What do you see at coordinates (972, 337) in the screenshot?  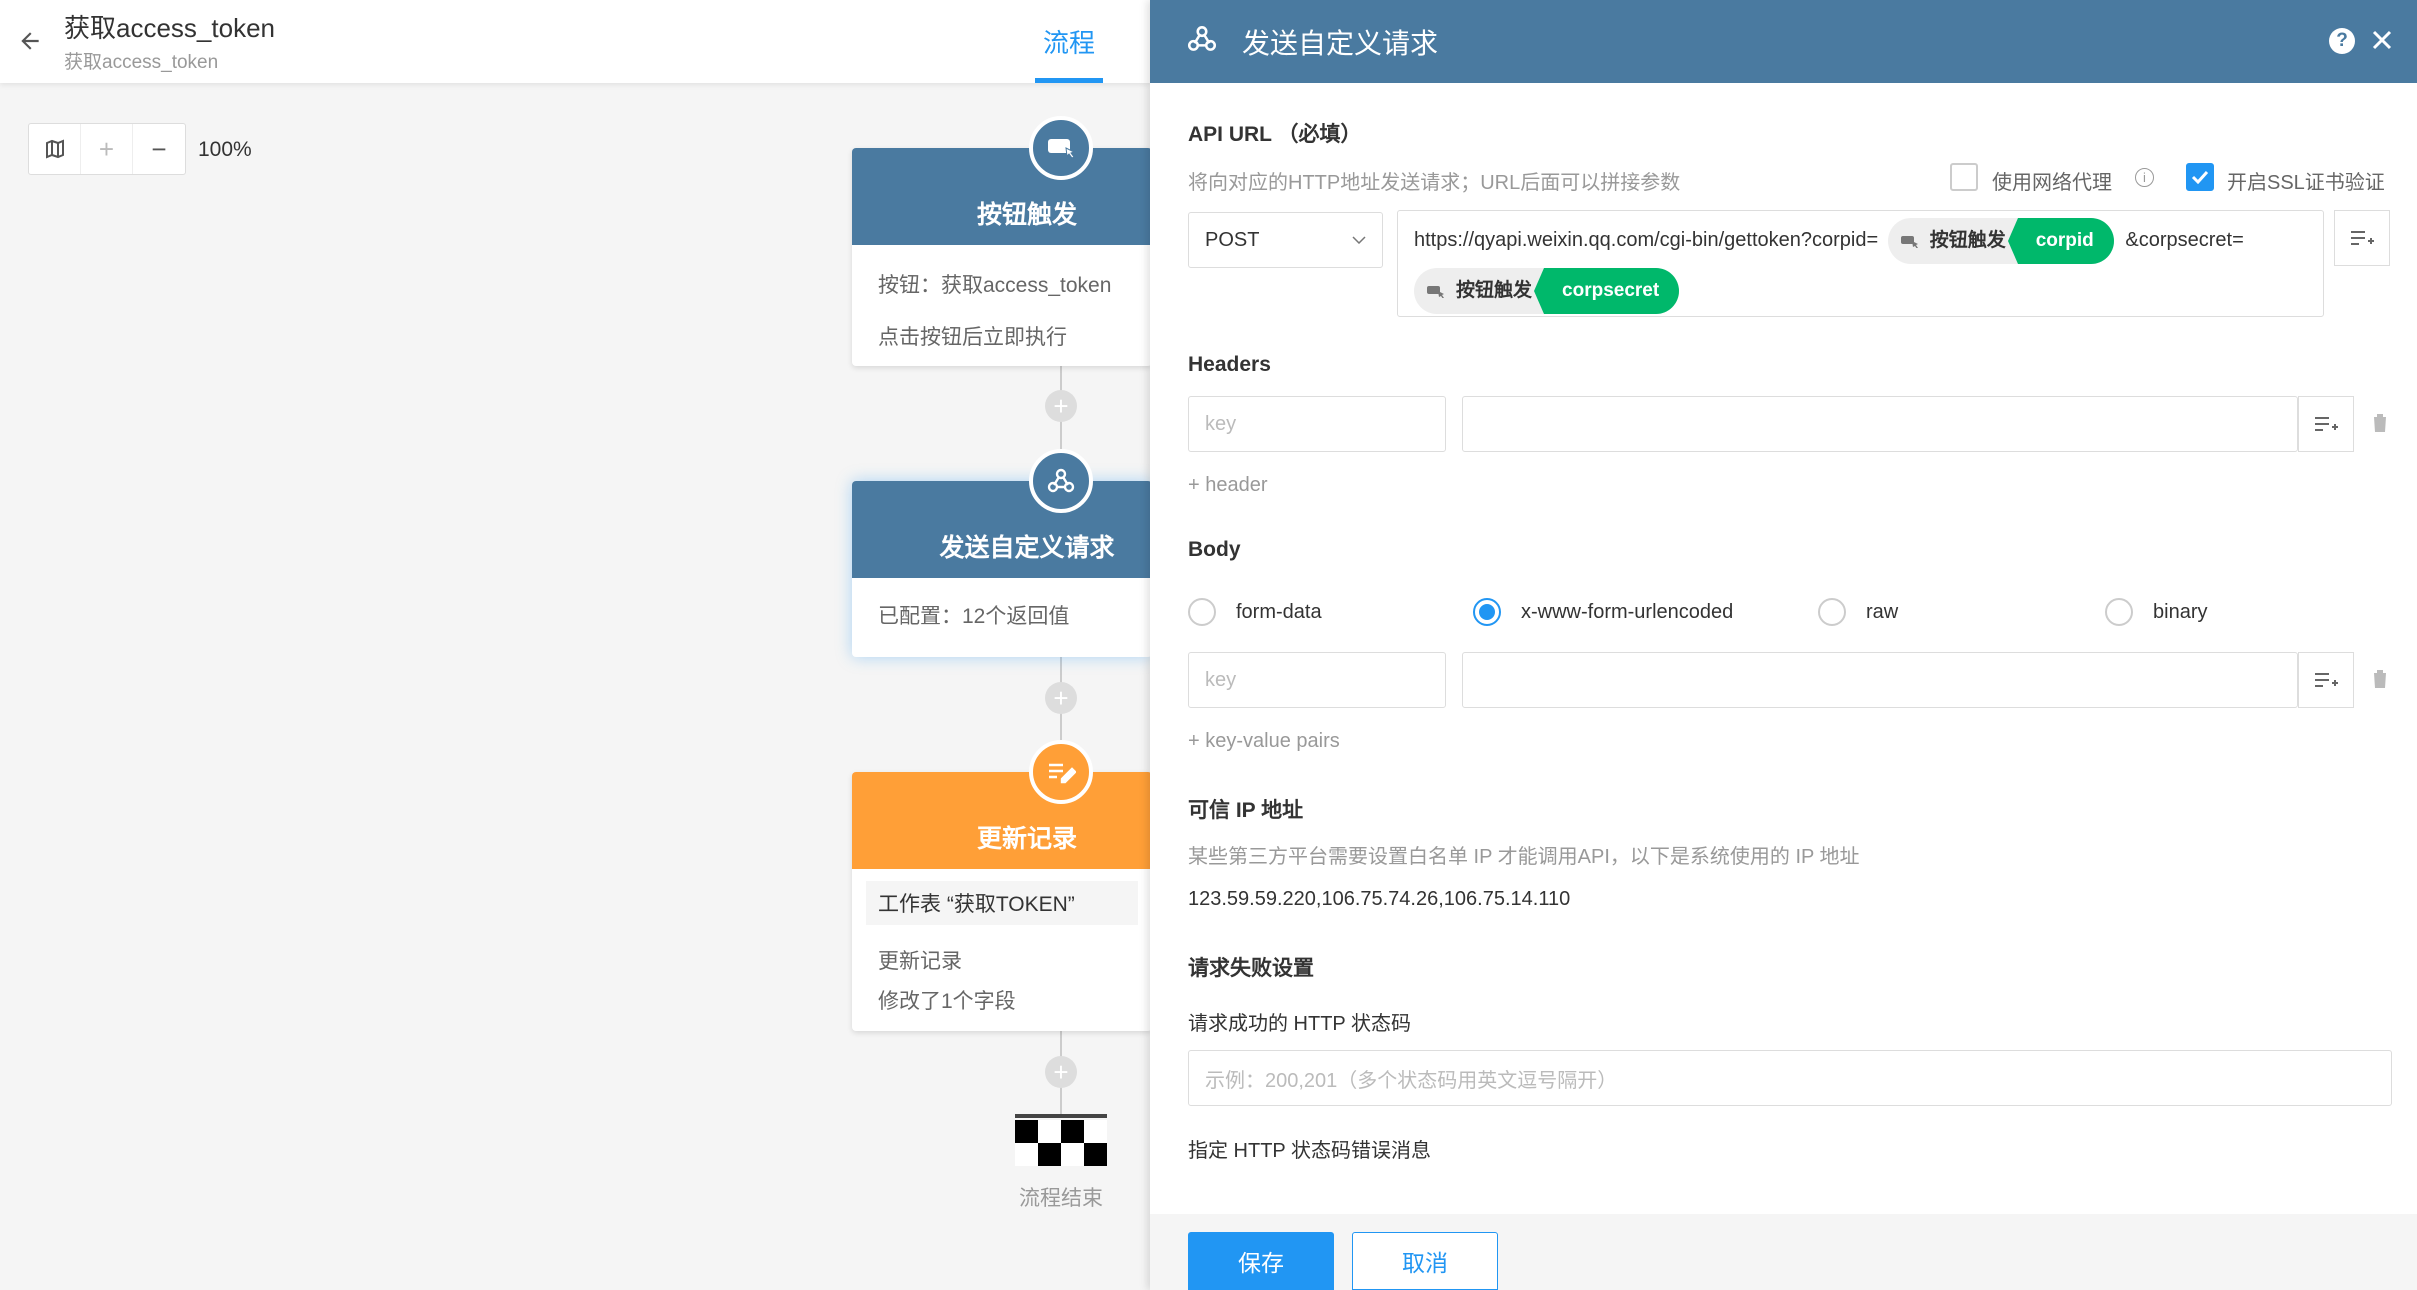 I see `node-detail: 点击按钮后立即执行` at bounding box center [972, 337].